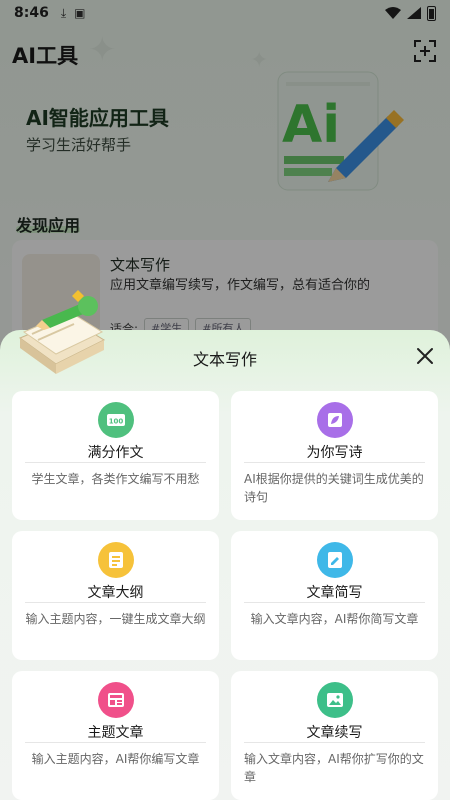  I want to click on edit-doc-icon, so click(334, 560).